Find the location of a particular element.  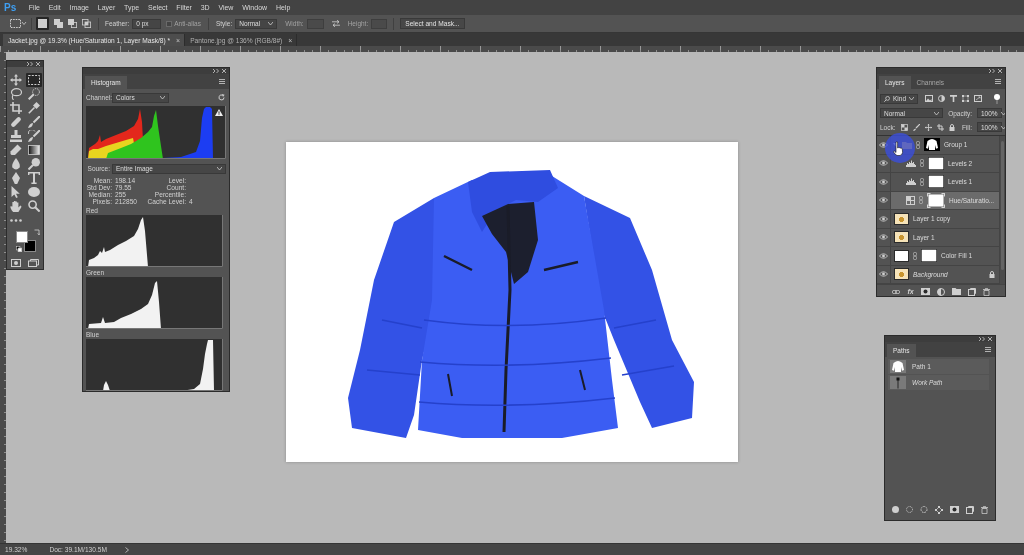

swap-arrows-icon is located at coordinates (335, 23).